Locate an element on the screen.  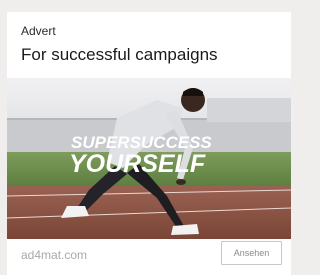
ad-domain: ad4mat.com is located at coordinates (54, 255).